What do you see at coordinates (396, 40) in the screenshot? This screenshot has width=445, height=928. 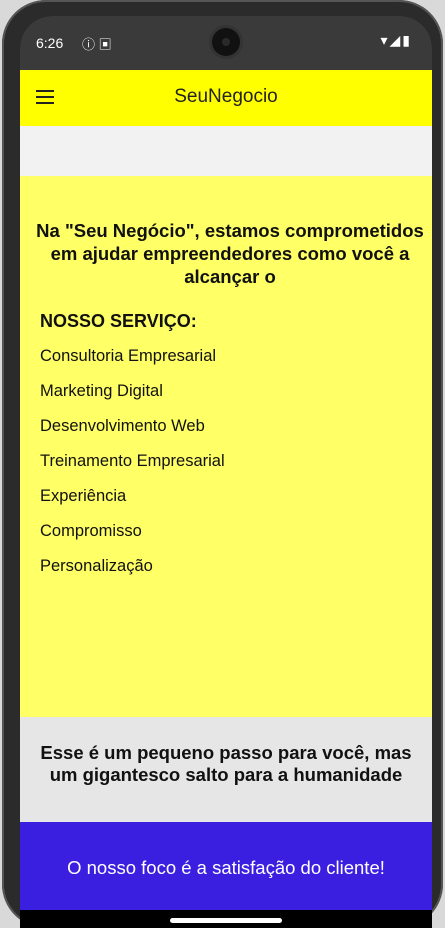 I see `signal-battery-icons: ▾◢▮` at bounding box center [396, 40].